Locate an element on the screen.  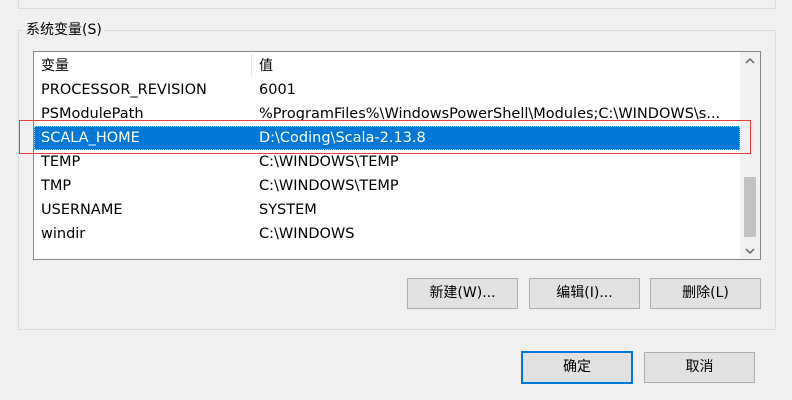
column-header-variable: 变量 is located at coordinates (55, 65).